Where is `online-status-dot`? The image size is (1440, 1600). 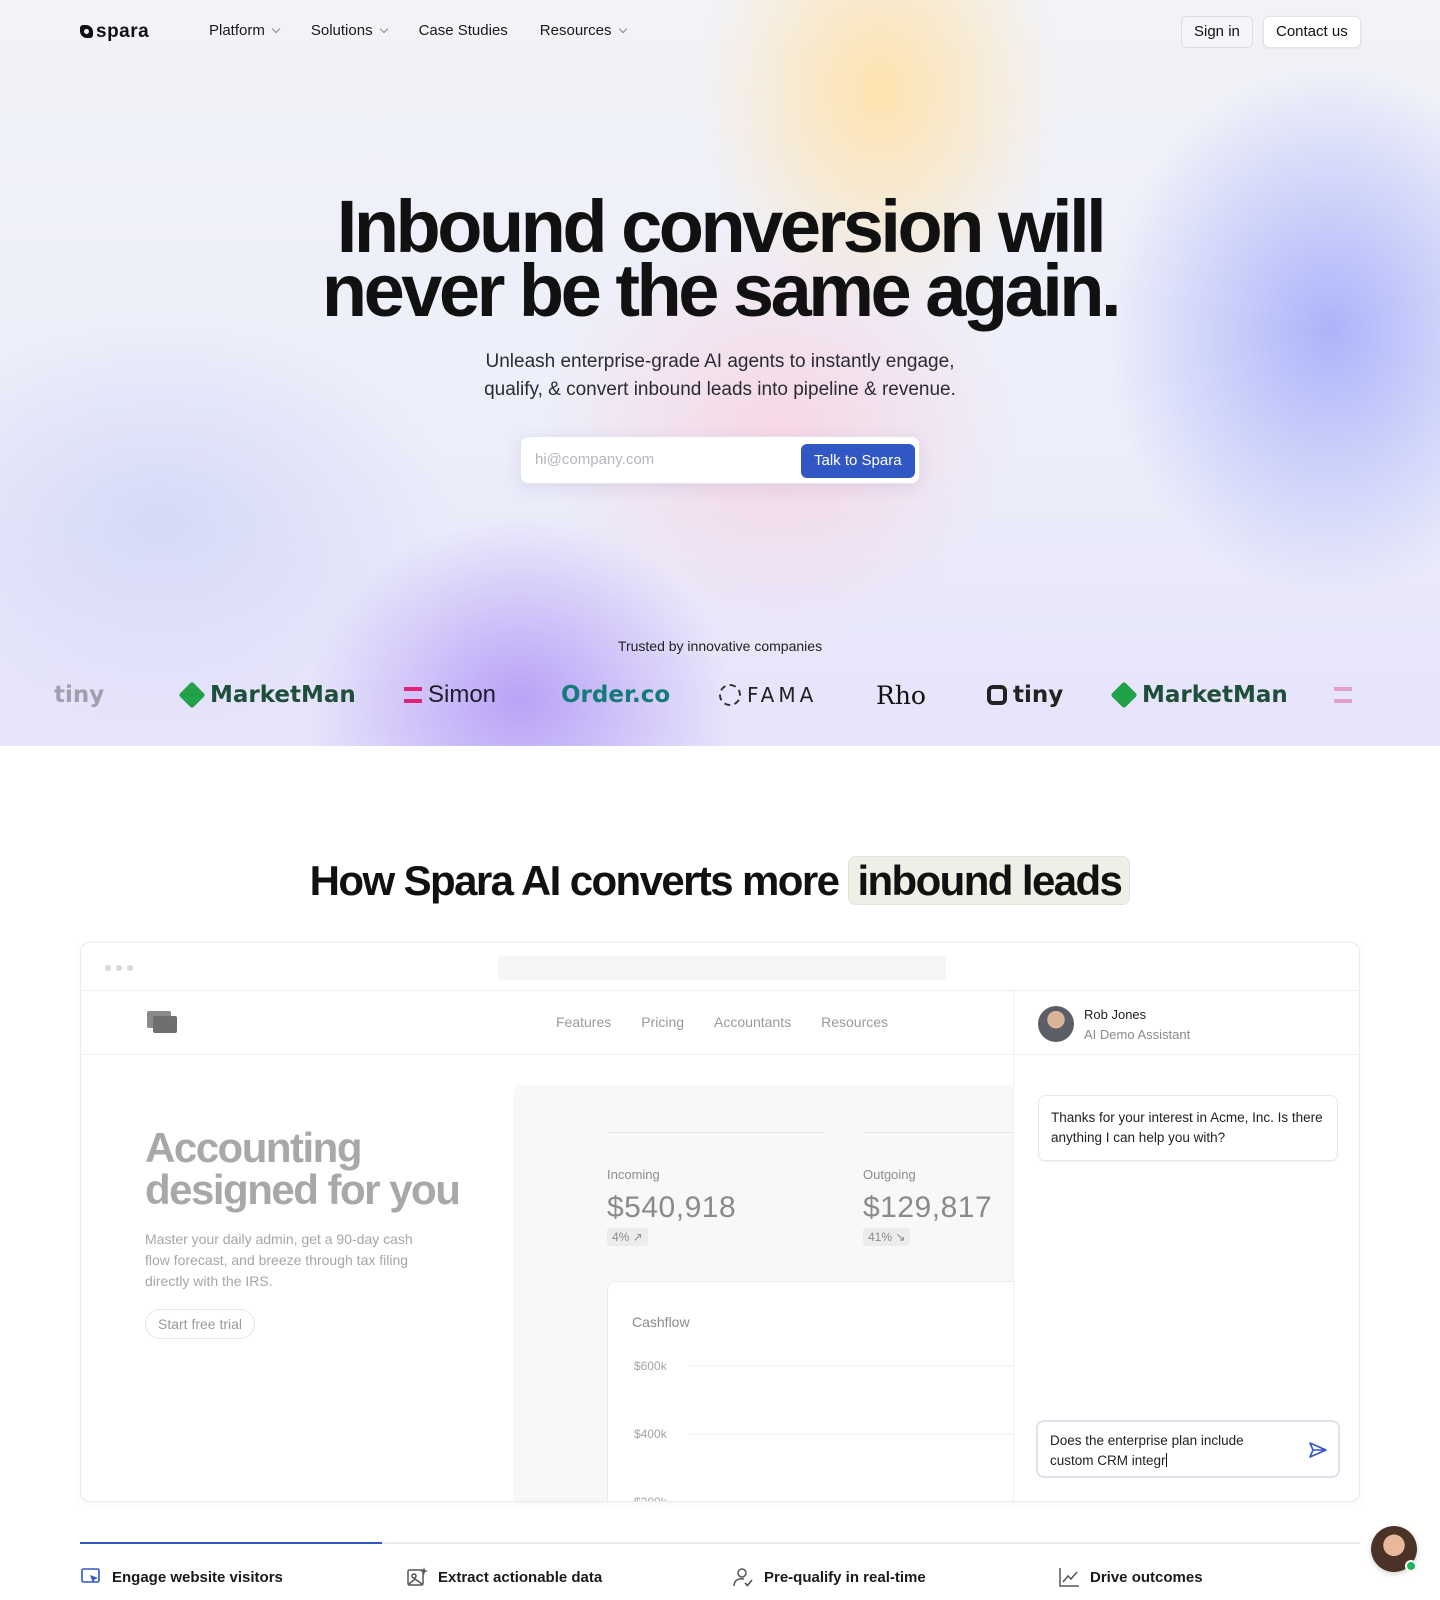 online-status-dot is located at coordinates (1411, 1566).